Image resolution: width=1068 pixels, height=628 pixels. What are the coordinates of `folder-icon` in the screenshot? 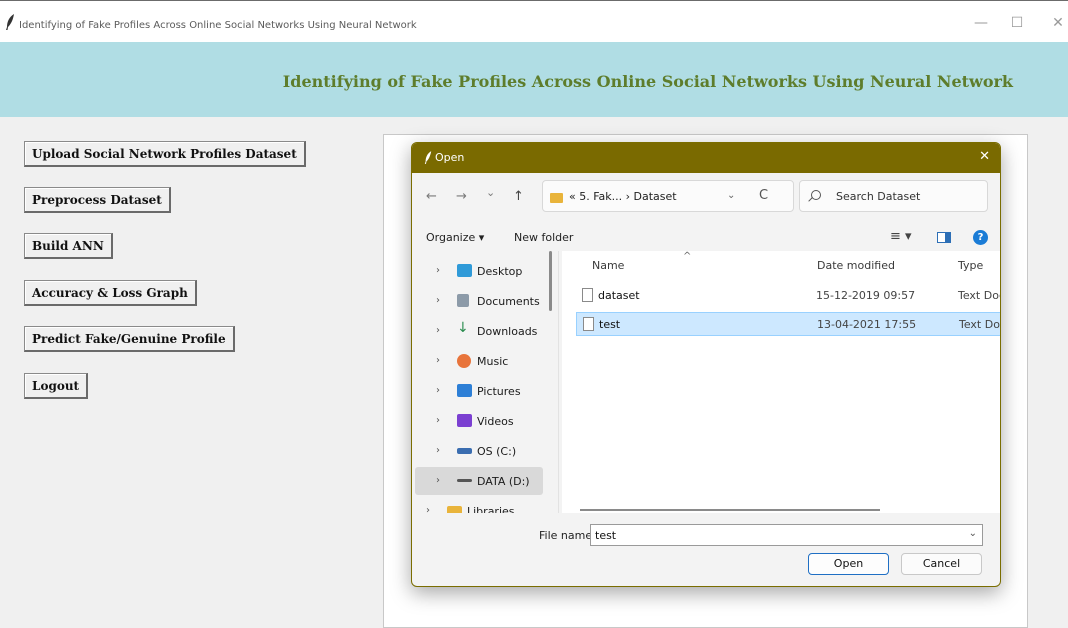 It's located at (556, 198).